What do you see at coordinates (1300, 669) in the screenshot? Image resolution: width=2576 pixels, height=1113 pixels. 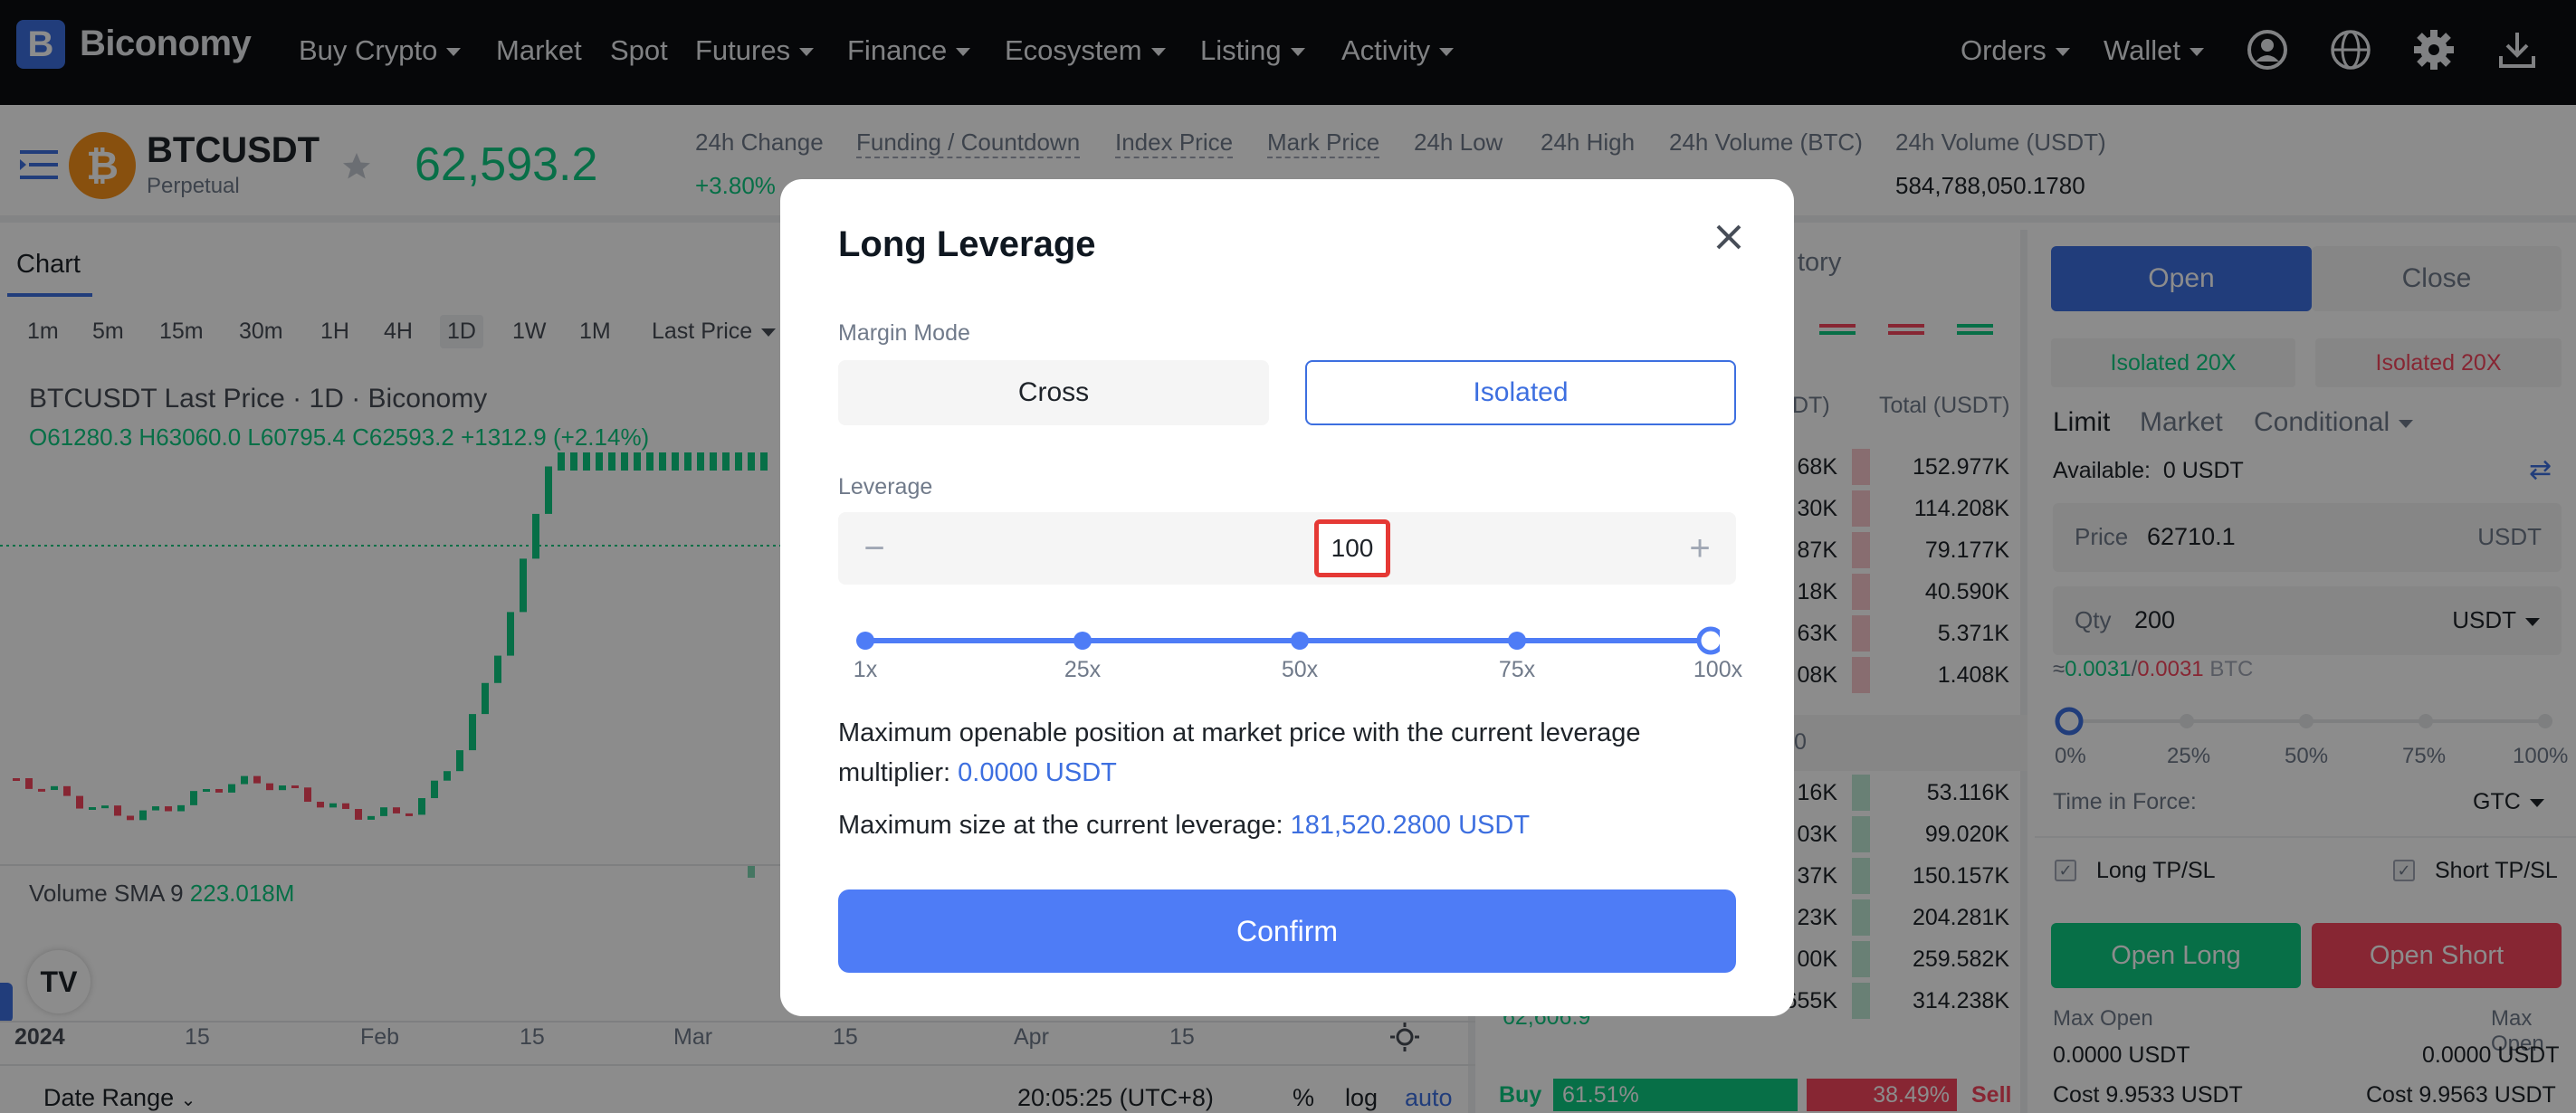 I see `slider-label-50x: 50x` at bounding box center [1300, 669].